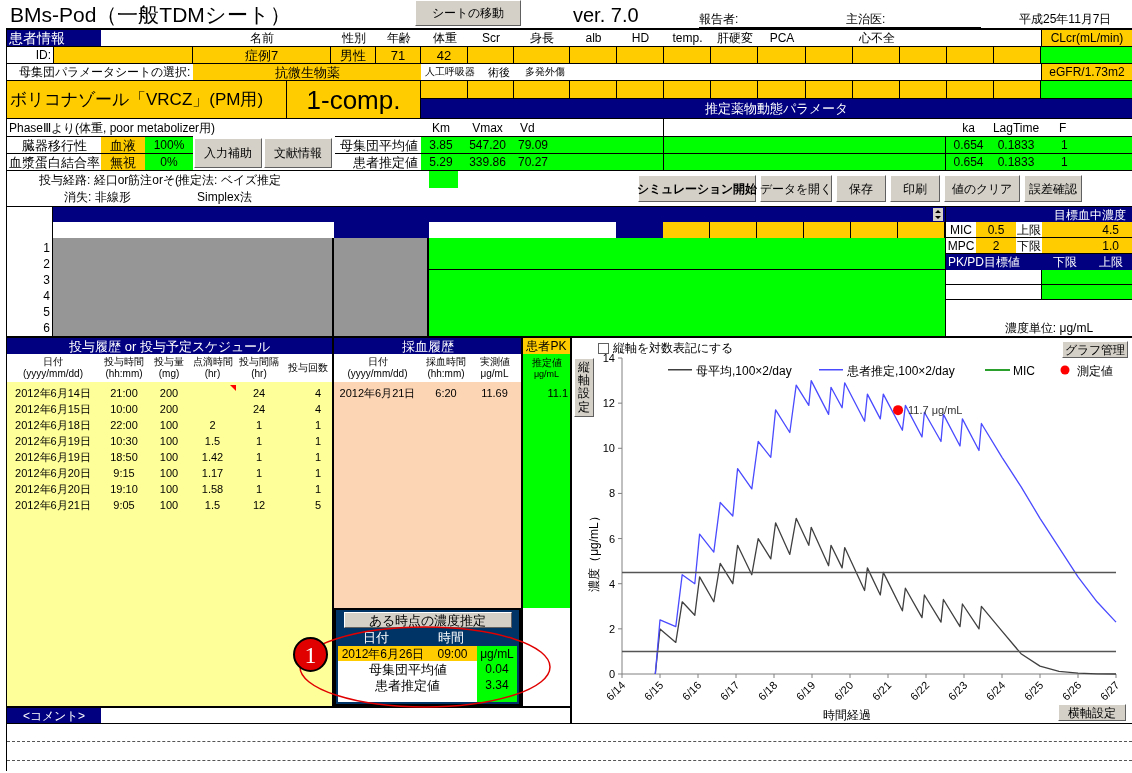  What do you see at coordinates (379, 145) in the screenshot?
I see `row-label: 母集団平均値` at bounding box center [379, 145].